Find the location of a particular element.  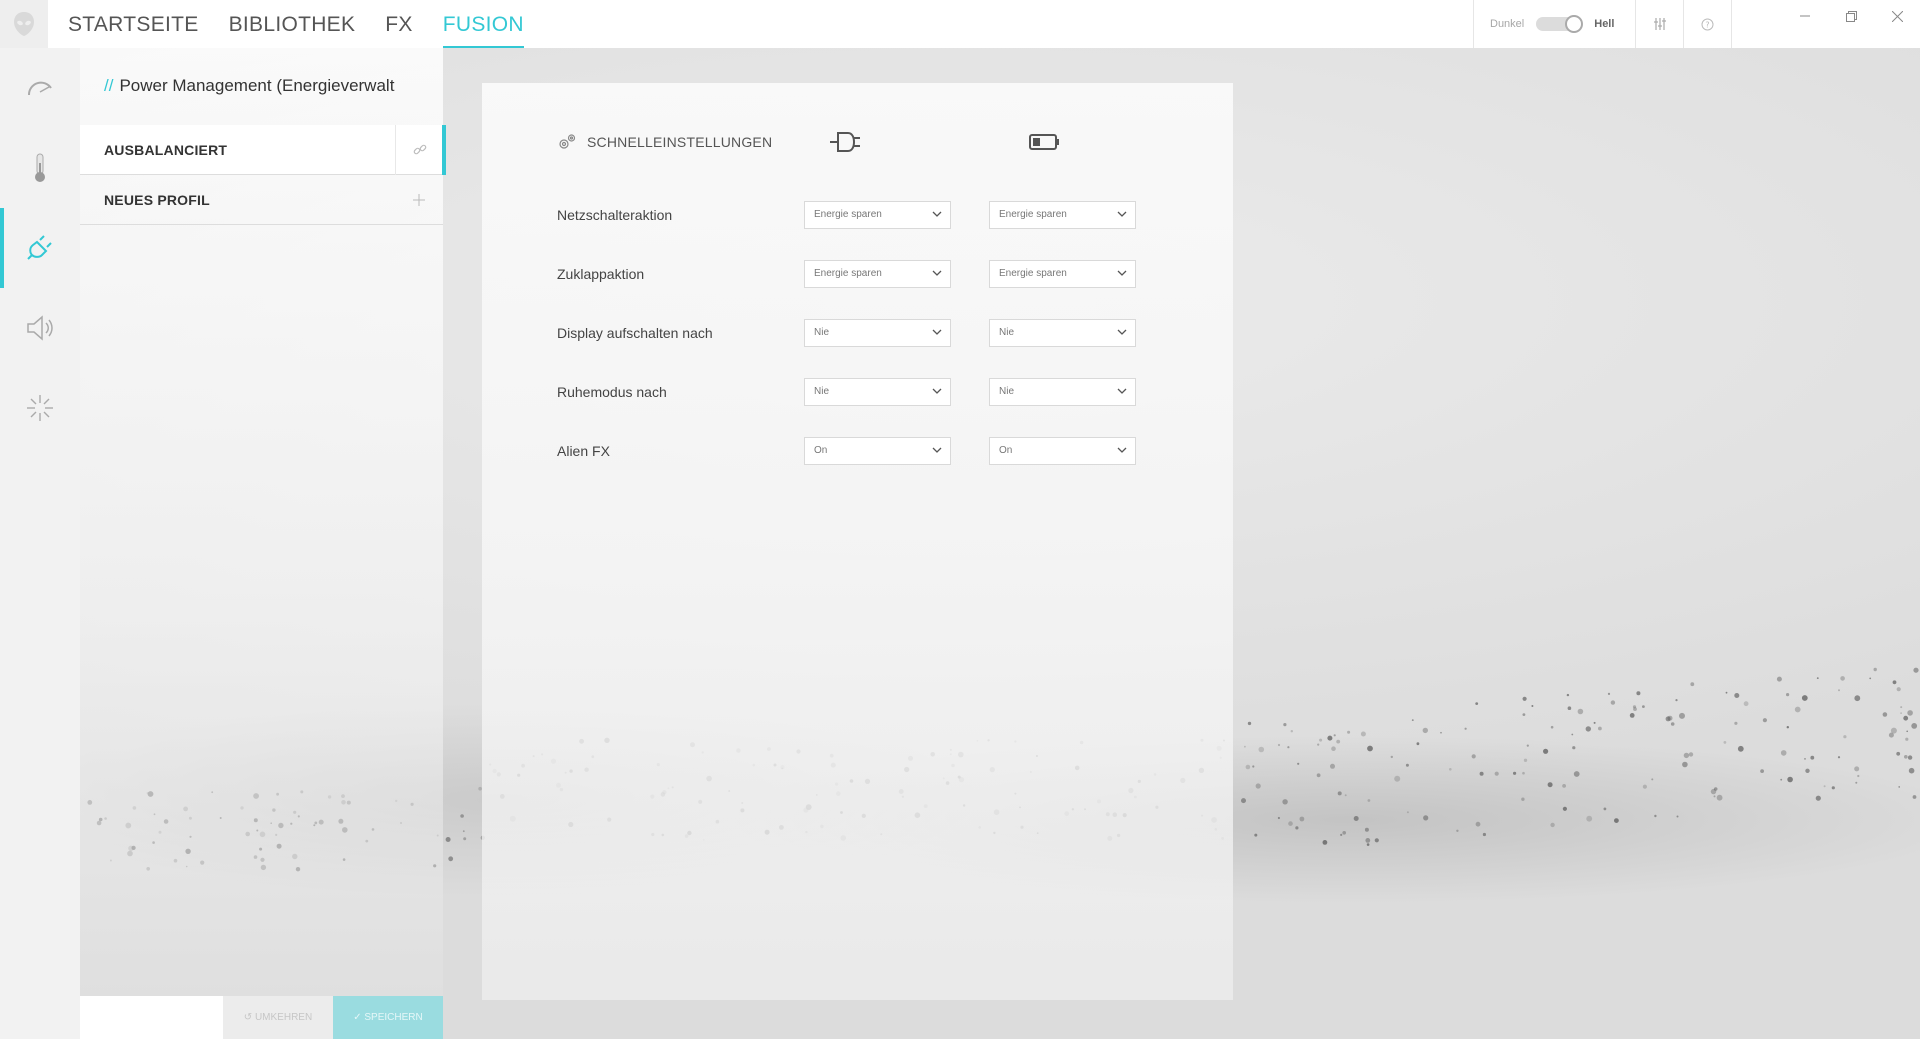

zuklappaktion-ac-select: Energie sparen is located at coordinates (877, 274).